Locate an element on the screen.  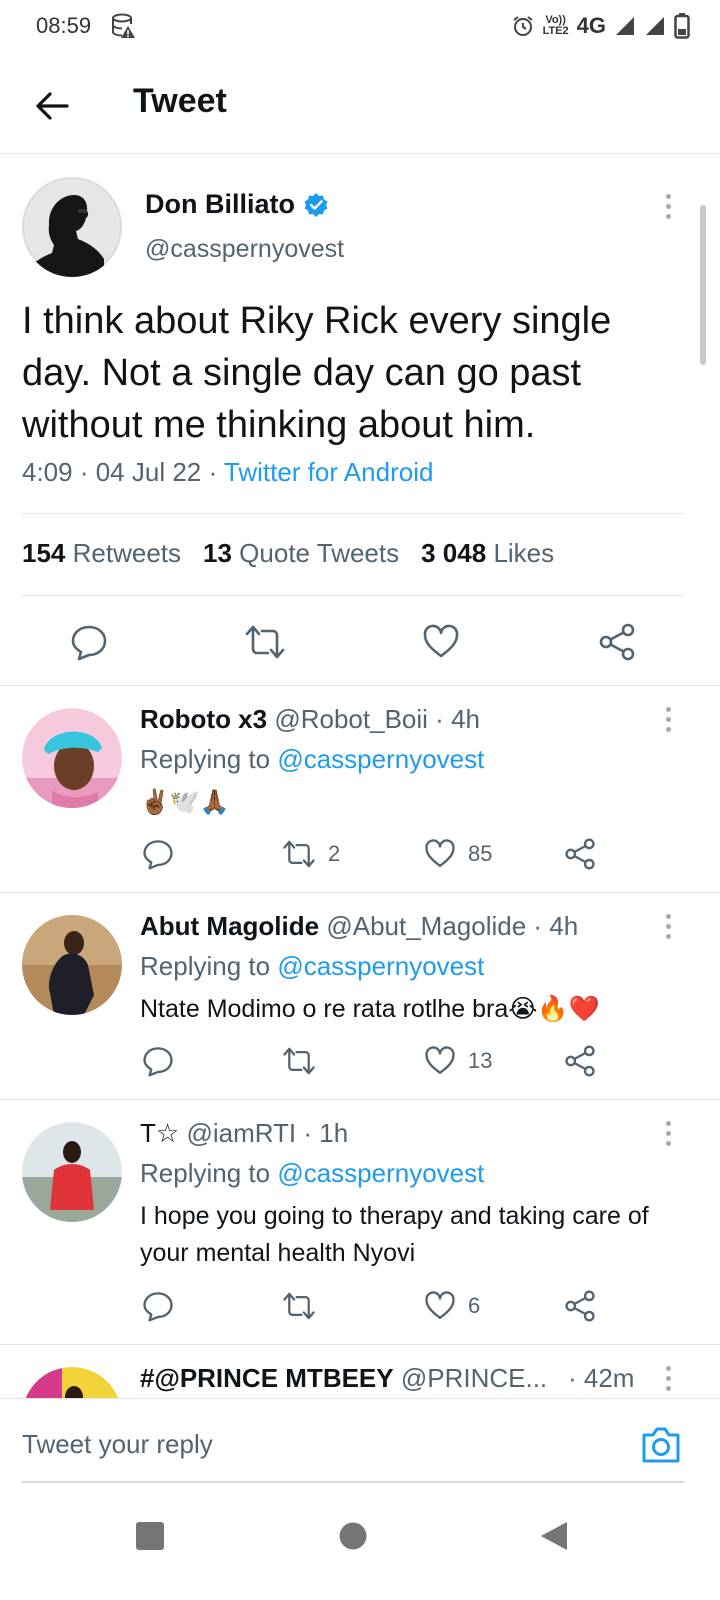
author-name: Don Billiato is located at coordinates (237, 204).